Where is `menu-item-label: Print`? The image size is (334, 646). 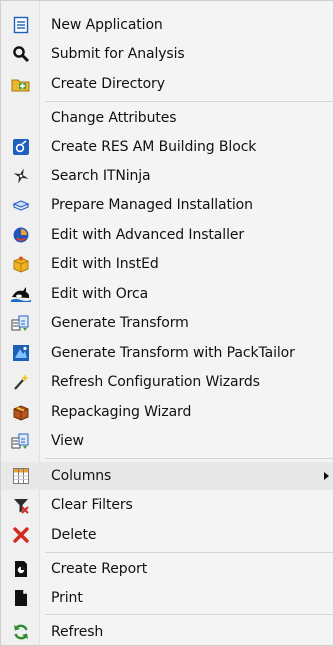 menu-item-label: Print is located at coordinates (67, 598).